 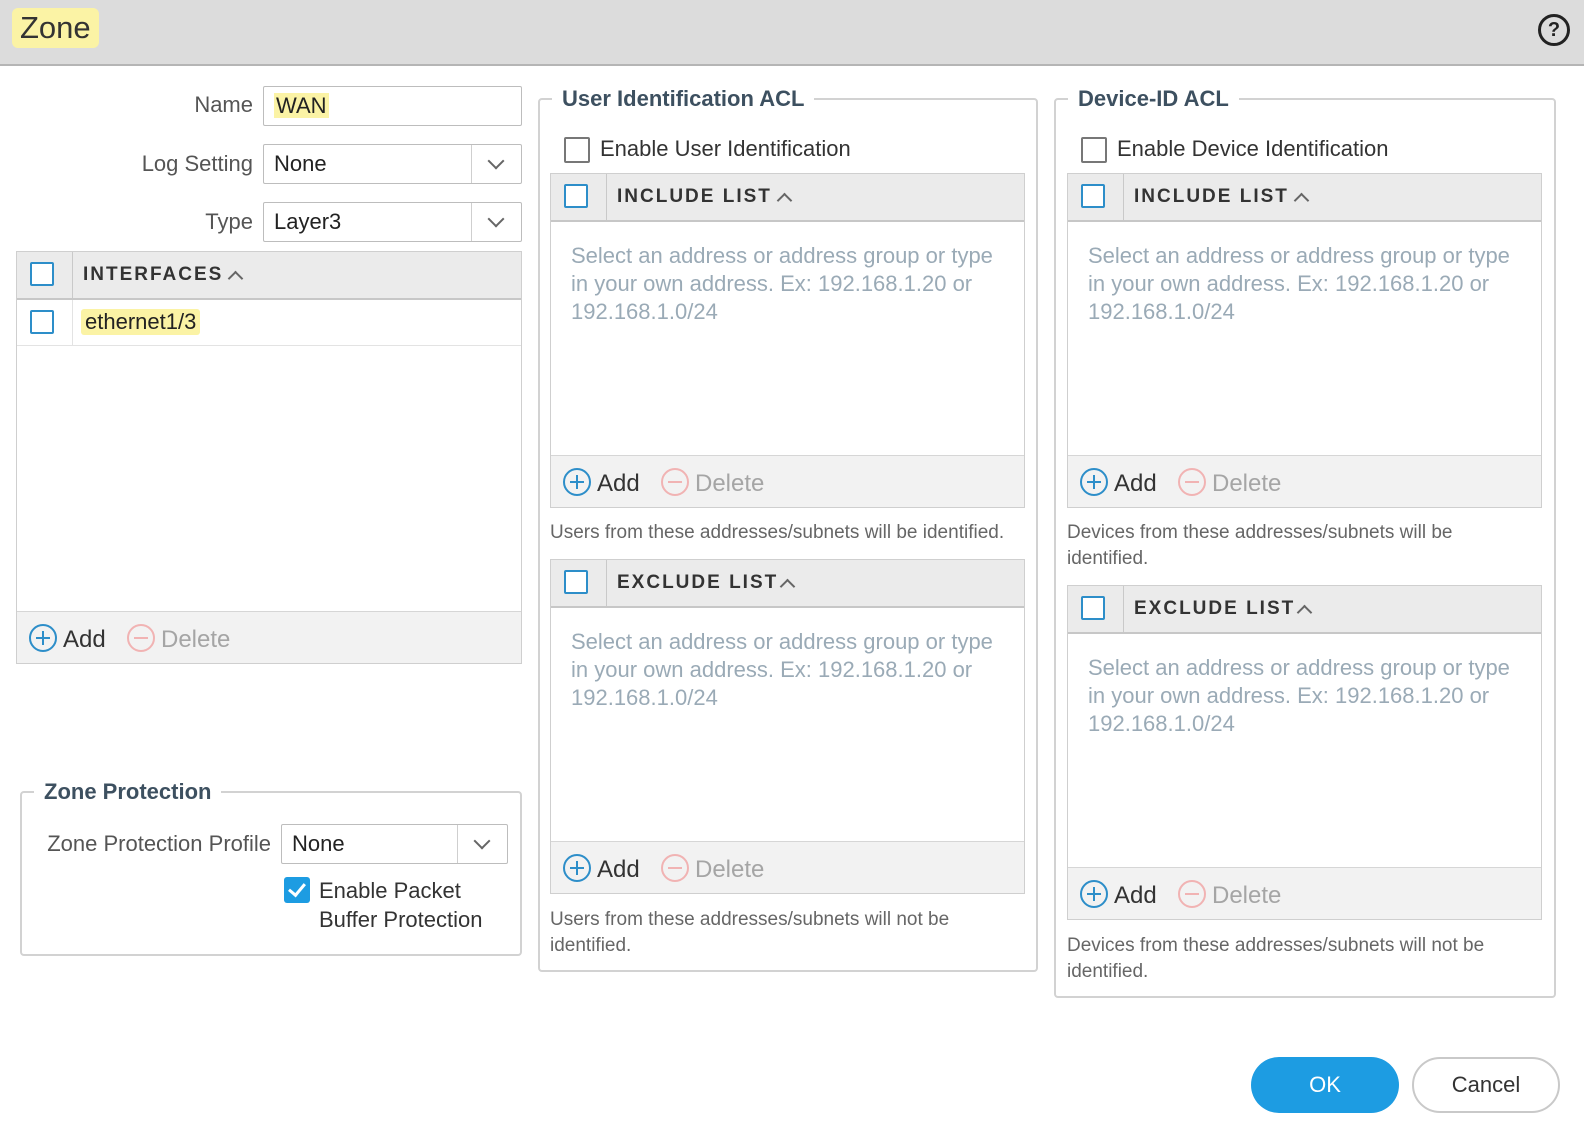 I want to click on table-row: ethernet1/3, so click(x=269, y=323).